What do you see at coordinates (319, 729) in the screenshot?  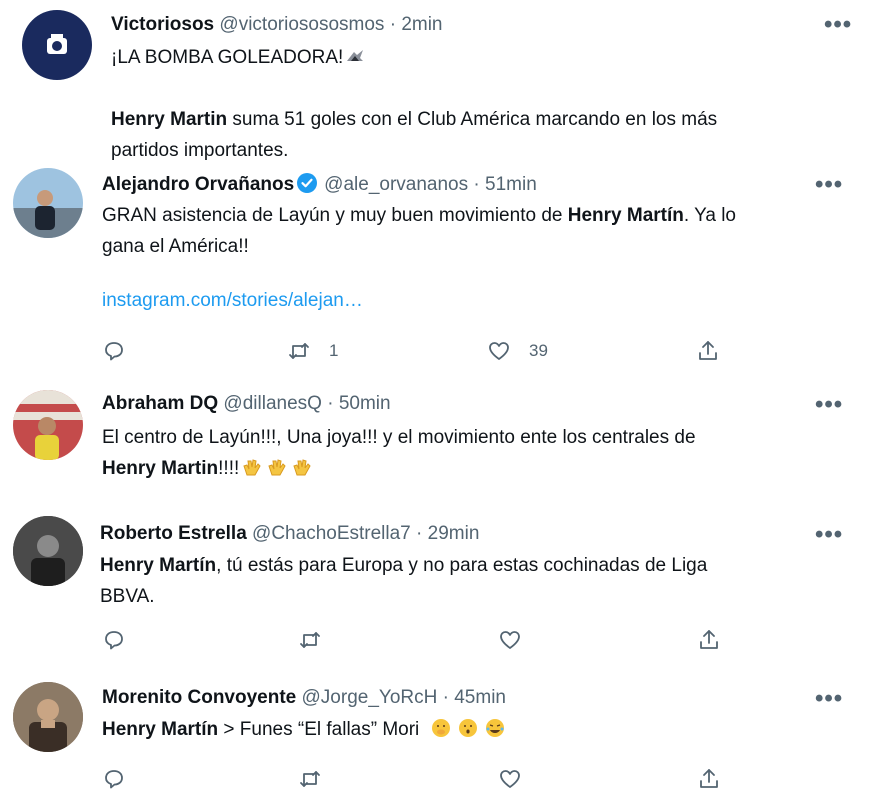 I see `tweet-line: > Funes “El fallas” Mori` at bounding box center [319, 729].